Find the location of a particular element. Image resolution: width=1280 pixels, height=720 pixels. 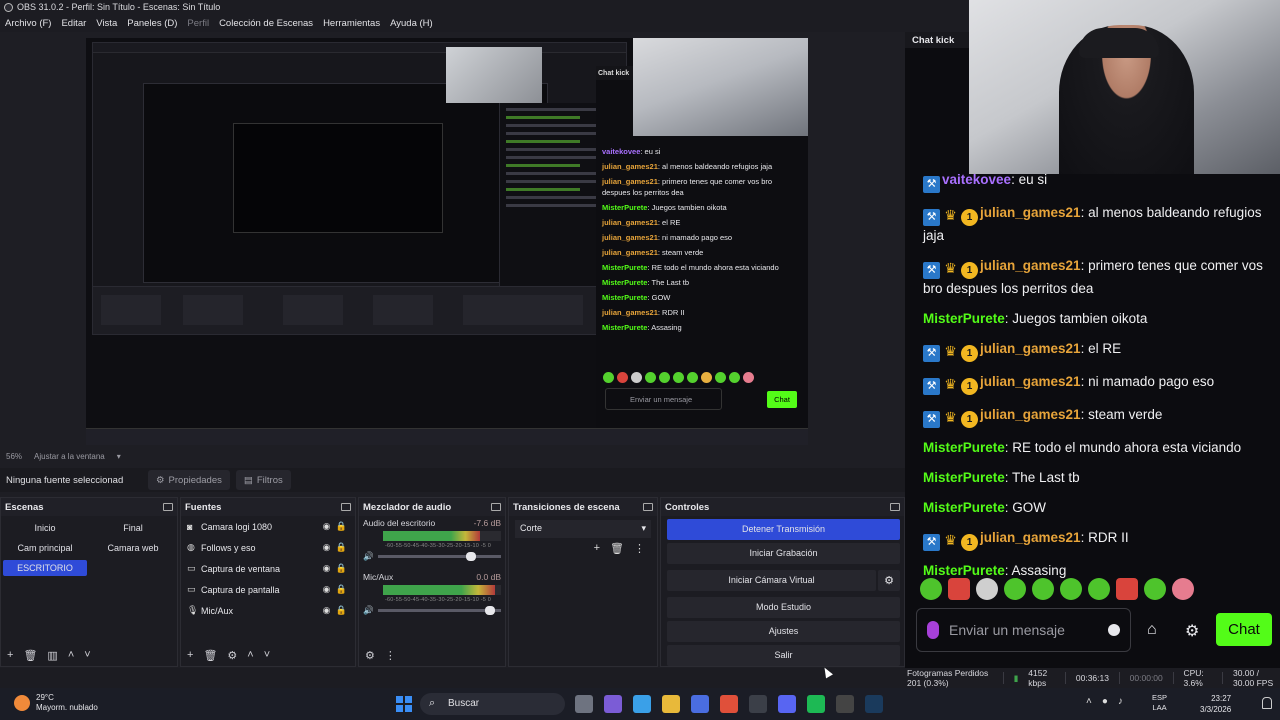

source-item: ▭ Captura de ventana ◉ 🔒 is located at coordinates (268, 568).